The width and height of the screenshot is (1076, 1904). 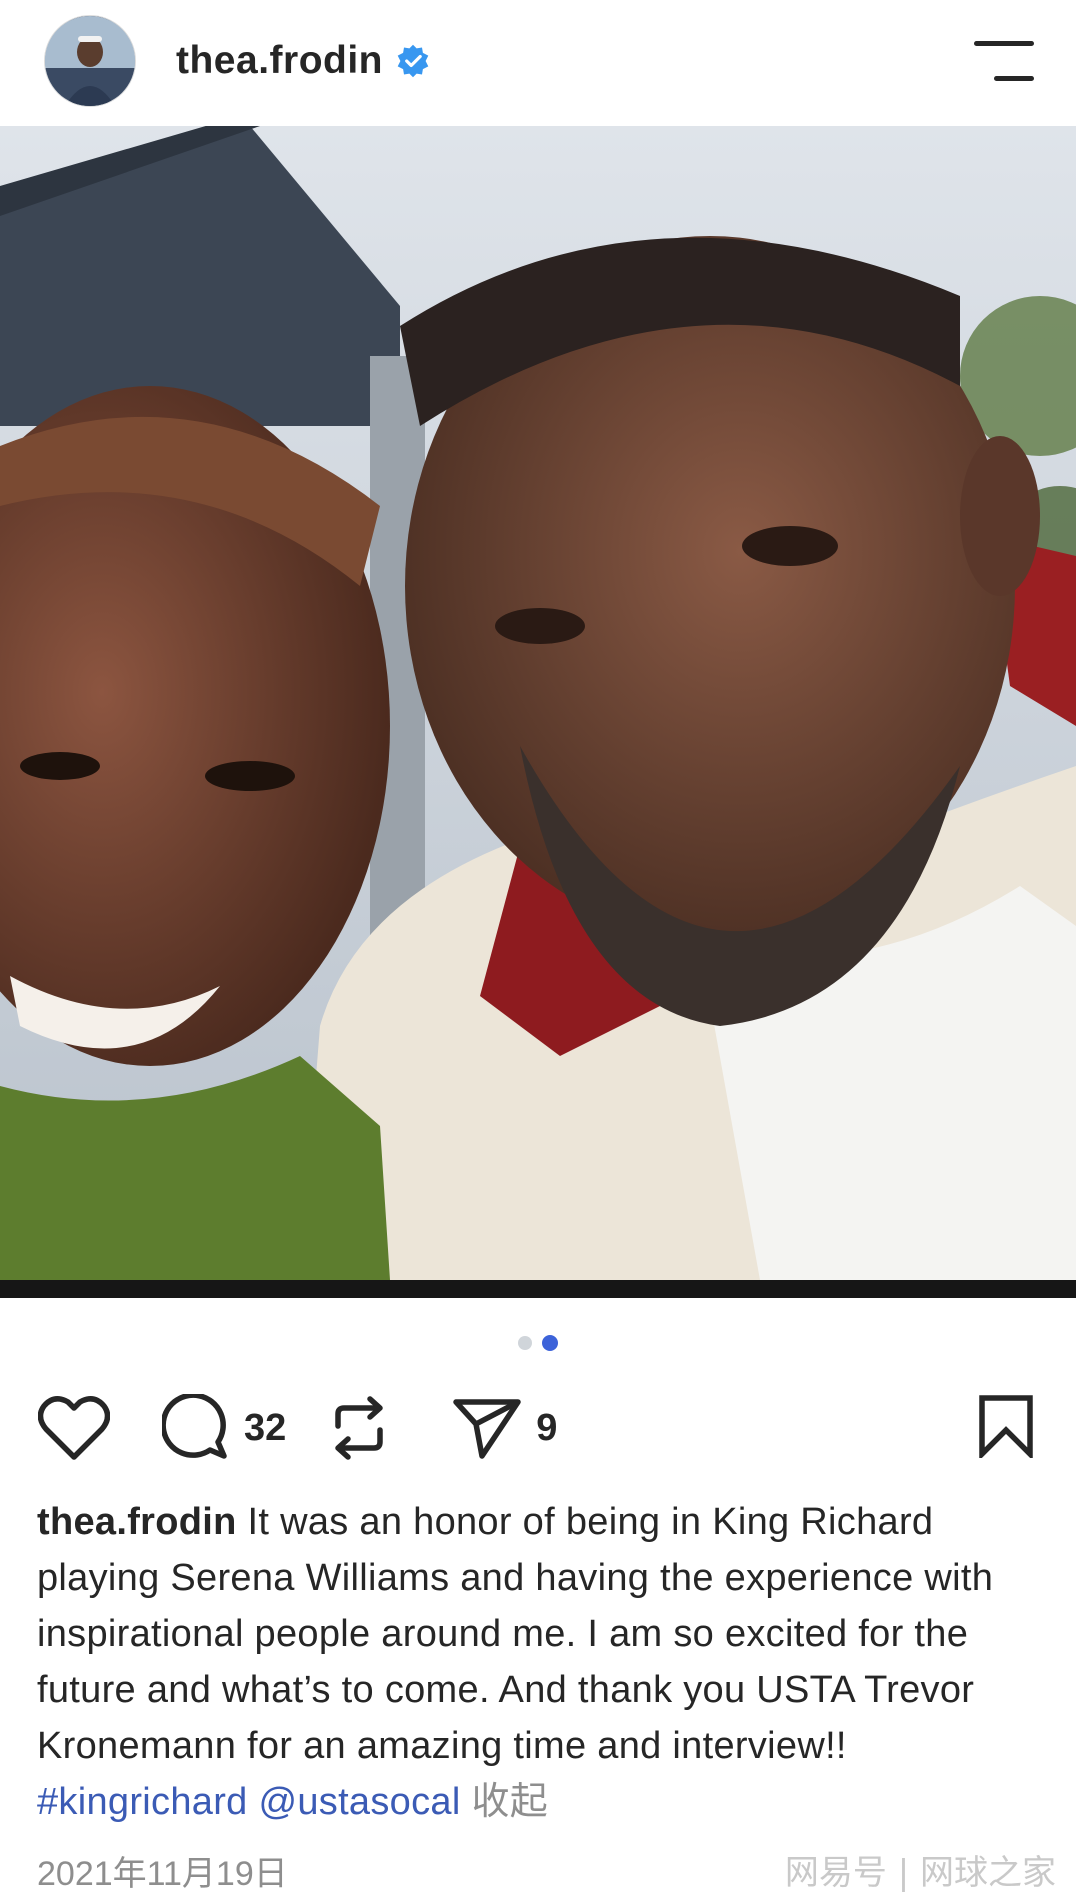 What do you see at coordinates (547, 1427) in the screenshot?
I see `share-count: 9` at bounding box center [547, 1427].